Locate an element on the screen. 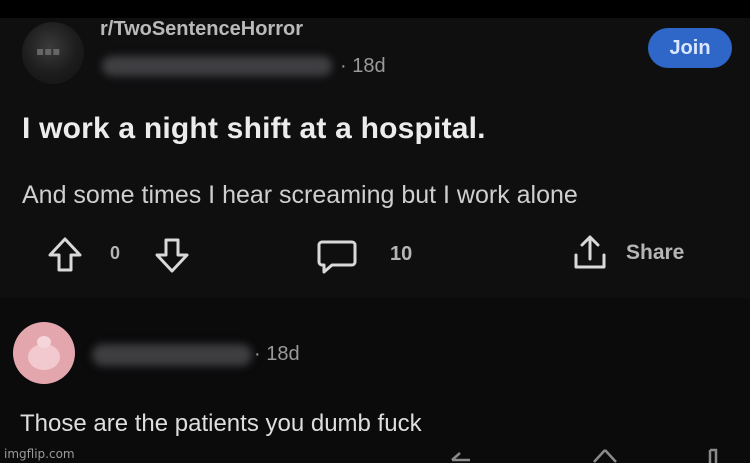  post-time: · 18d is located at coordinates (363, 66).